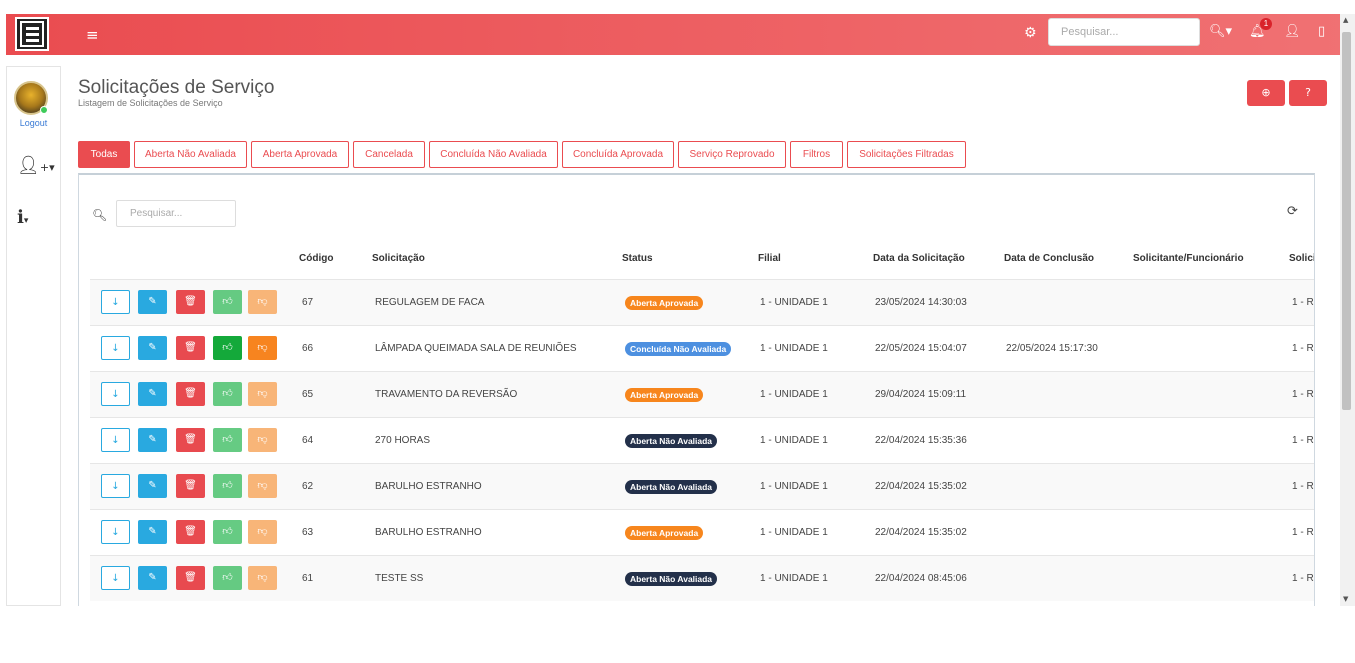 This screenshot has height=663, width=1355. Describe the element at coordinates (308, 302) in the screenshot. I see `cell-codigo: 67` at that location.